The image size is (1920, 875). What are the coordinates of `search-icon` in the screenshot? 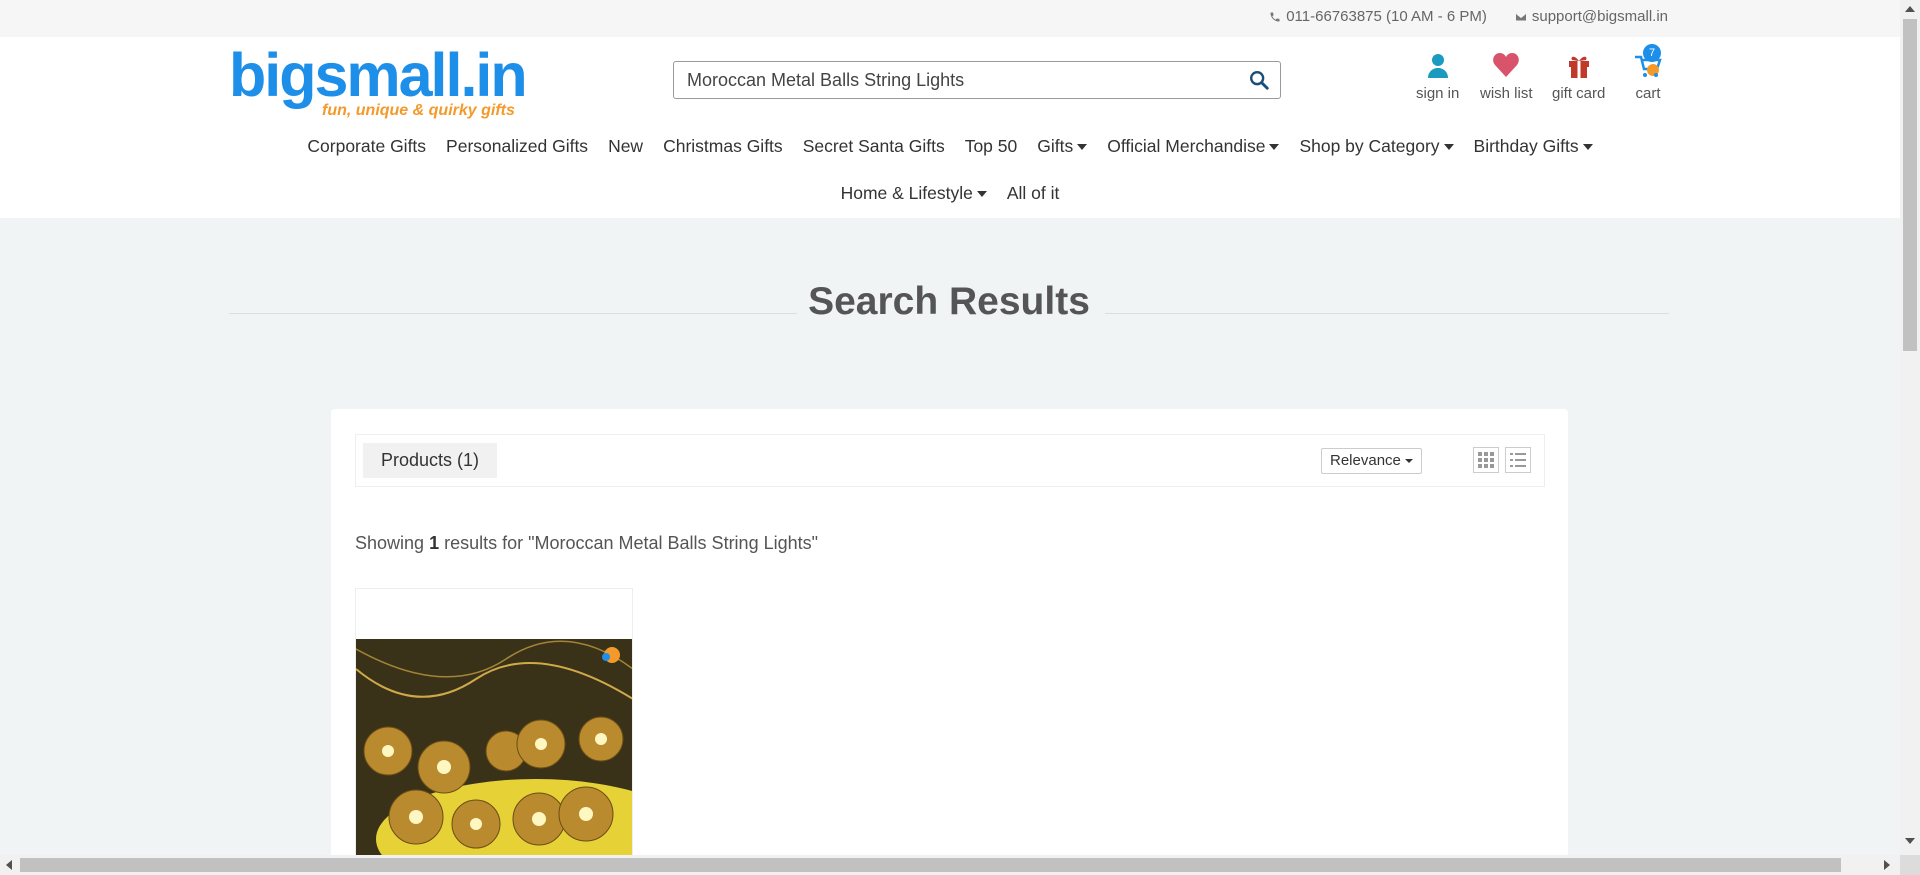 It's located at (1259, 80).